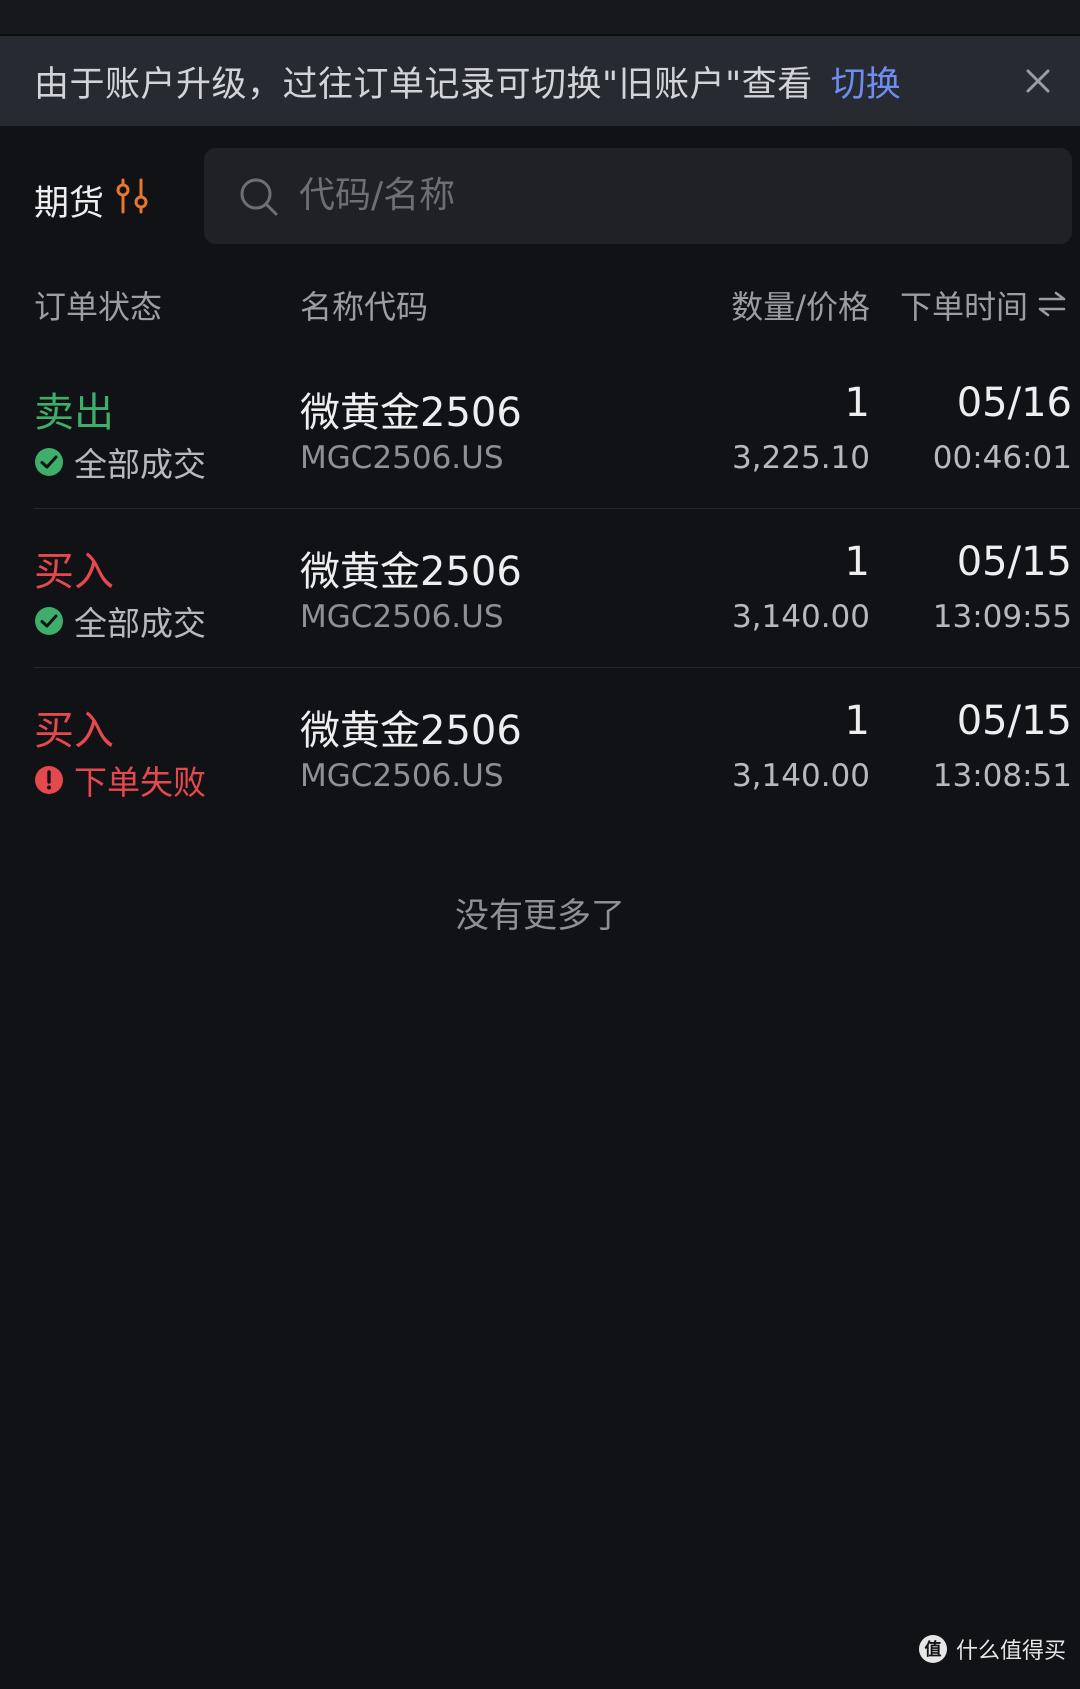  I want to click on search-box, so click(638, 196).